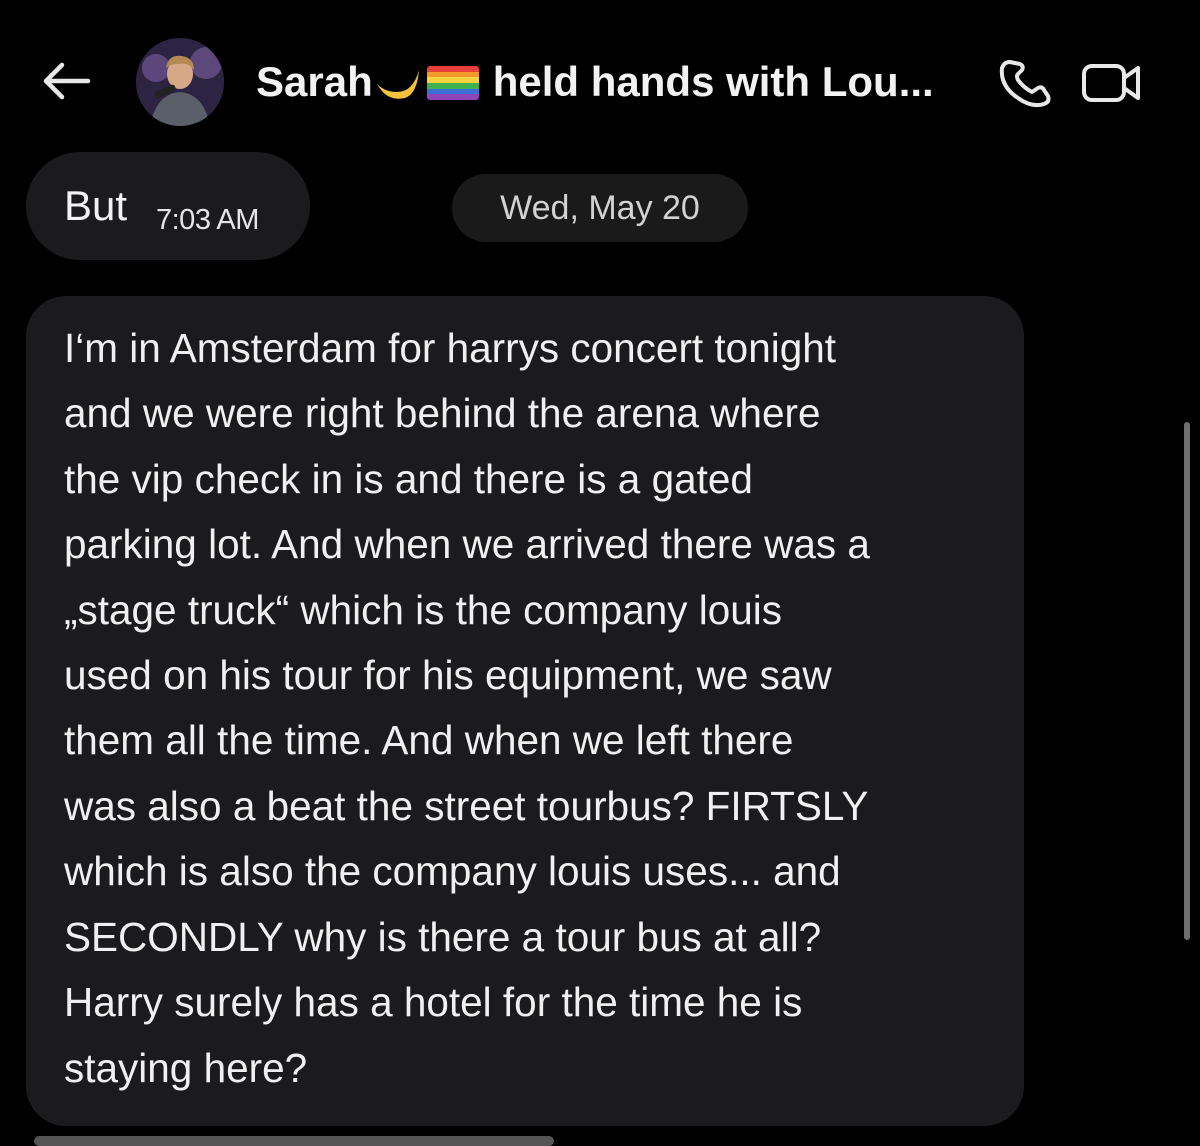  Describe the element at coordinates (294, 1141) in the screenshot. I see `next-message-edge` at that location.